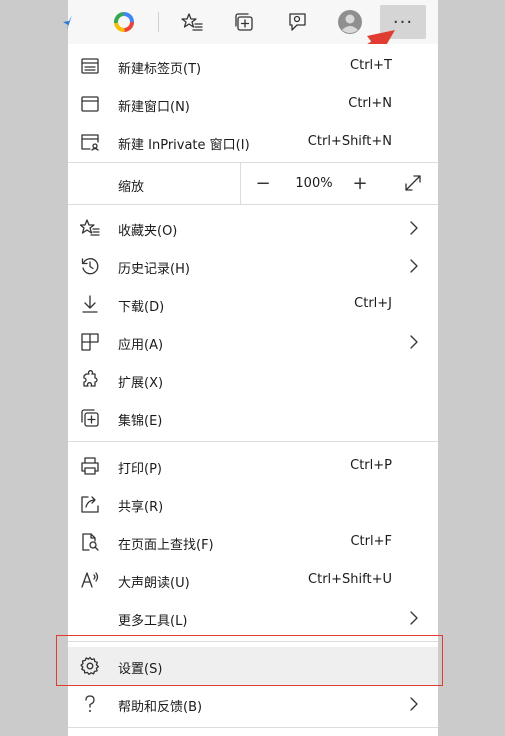  Describe the element at coordinates (154, 583) in the screenshot. I see `read-aloud-label: 大声朗读(U)` at that location.